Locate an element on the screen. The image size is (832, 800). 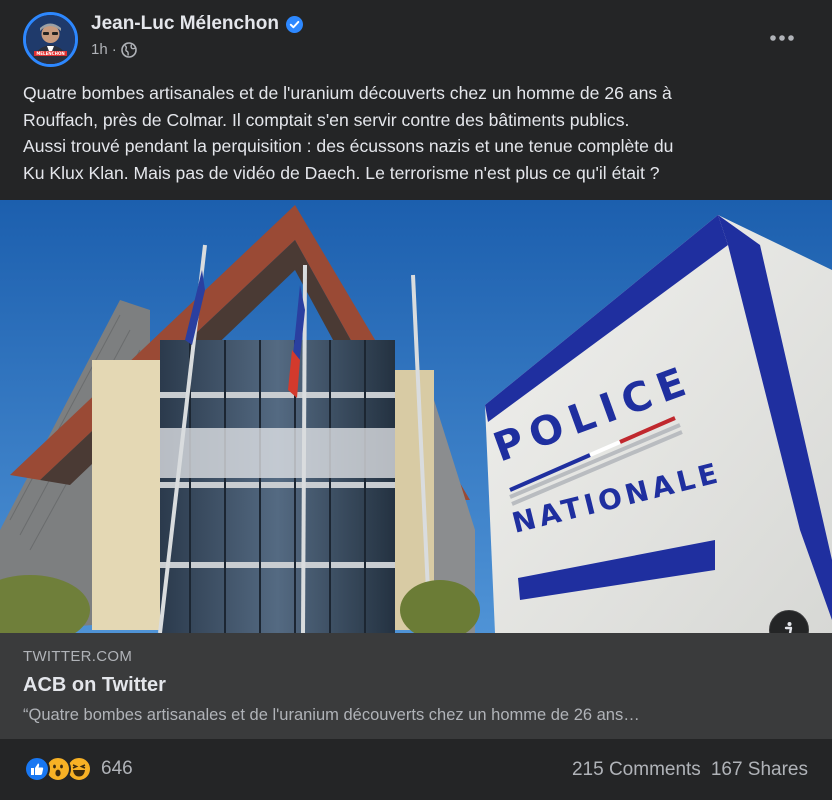
post-timestamp: 1h is located at coordinates (99, 49).